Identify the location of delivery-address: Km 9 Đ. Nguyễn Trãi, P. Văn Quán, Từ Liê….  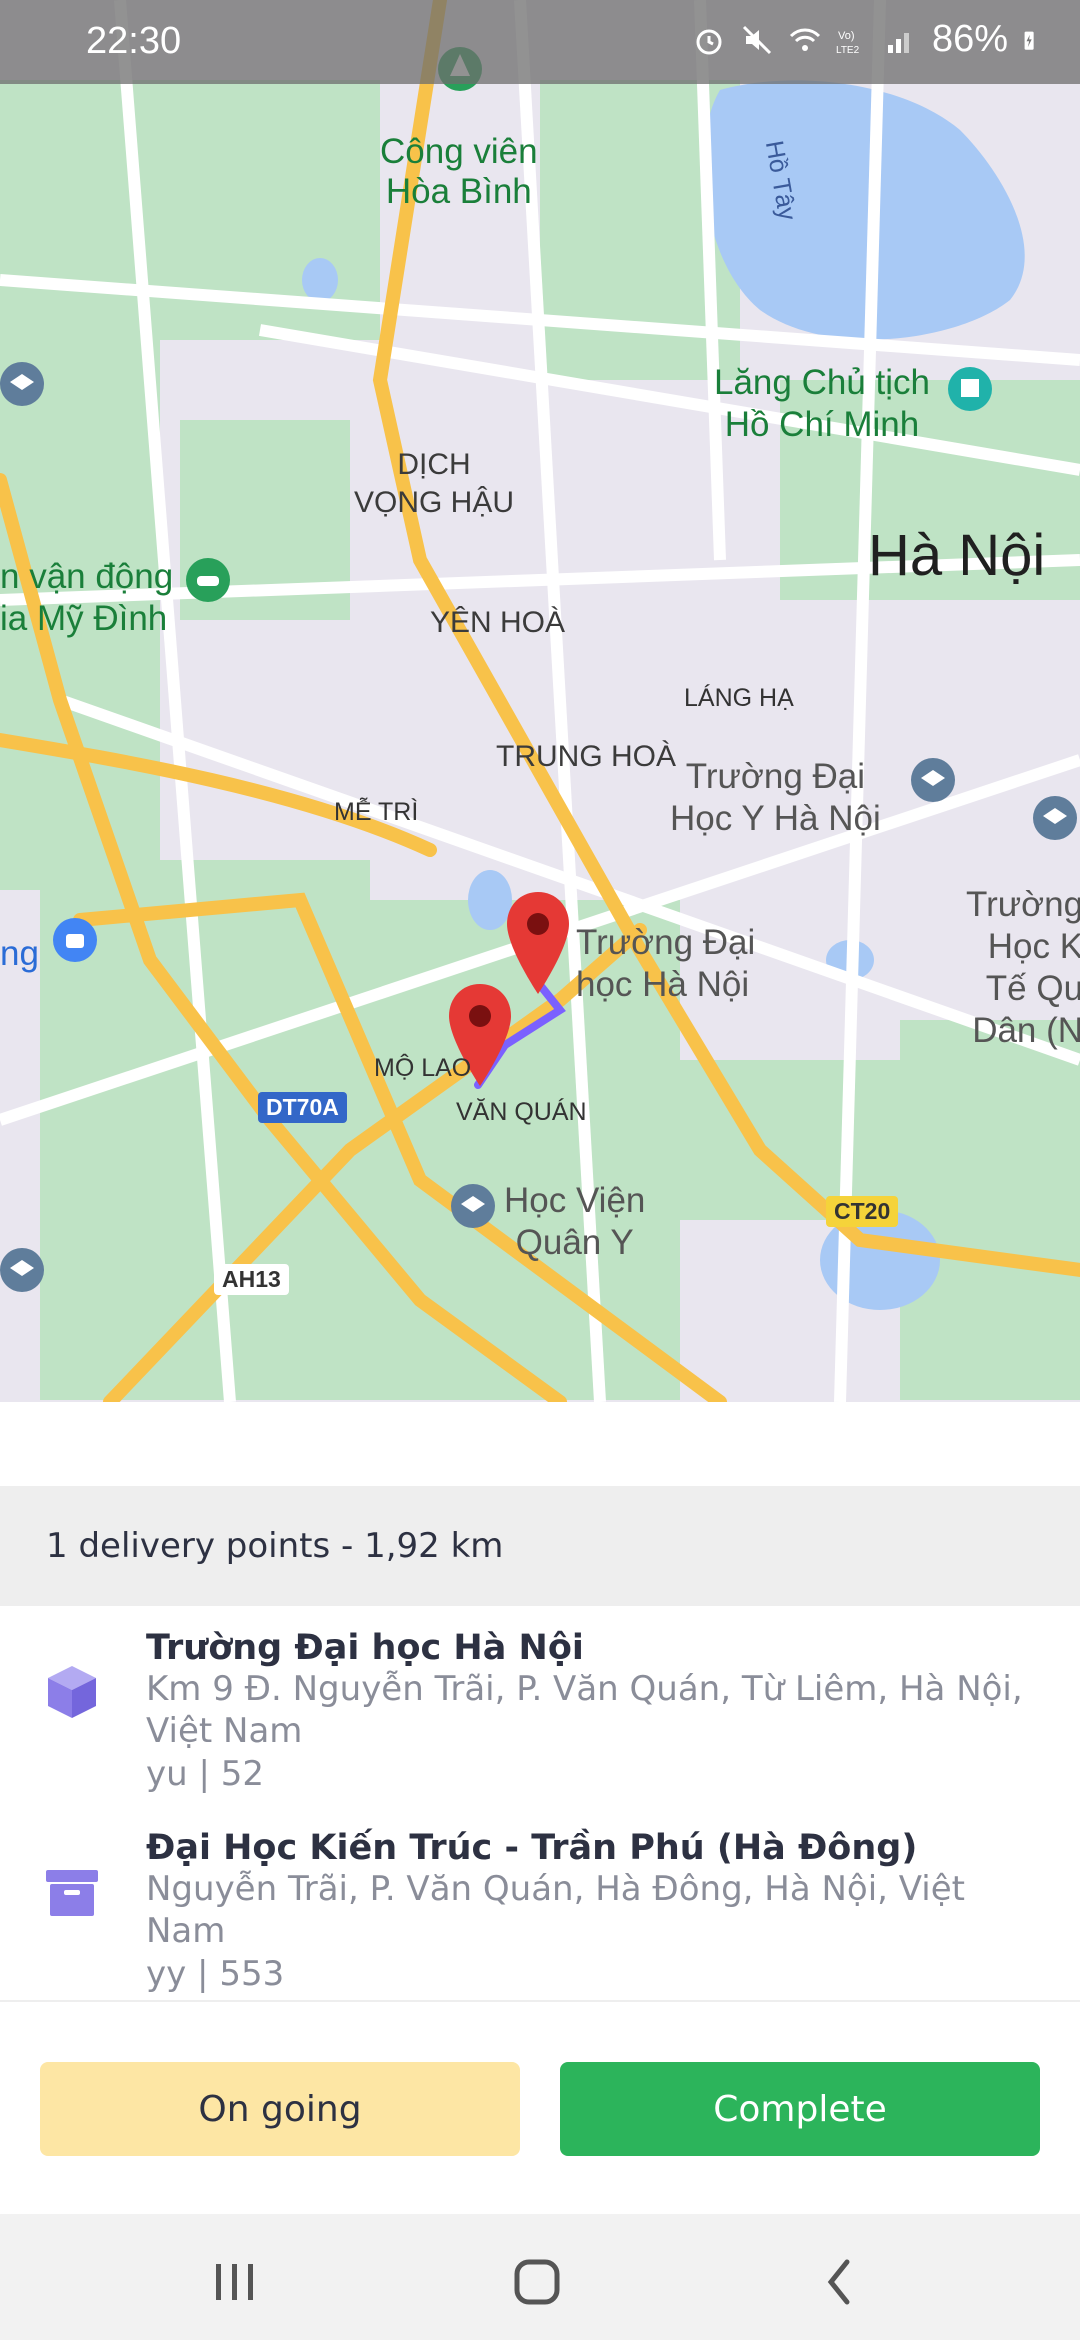
(584, 1710).